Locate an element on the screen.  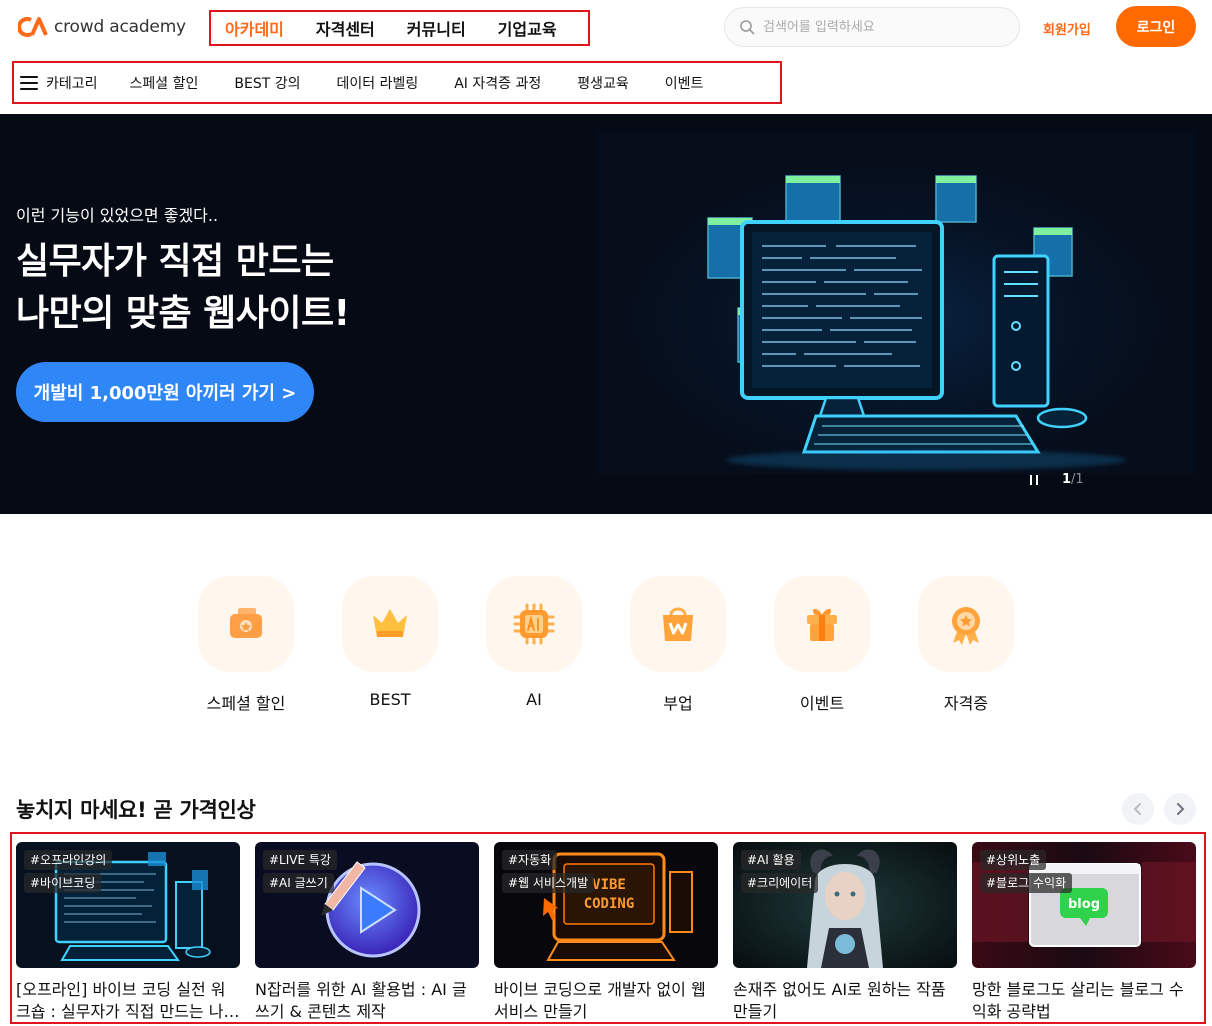
logo: crowd academy is located at coordinates (102, 27).